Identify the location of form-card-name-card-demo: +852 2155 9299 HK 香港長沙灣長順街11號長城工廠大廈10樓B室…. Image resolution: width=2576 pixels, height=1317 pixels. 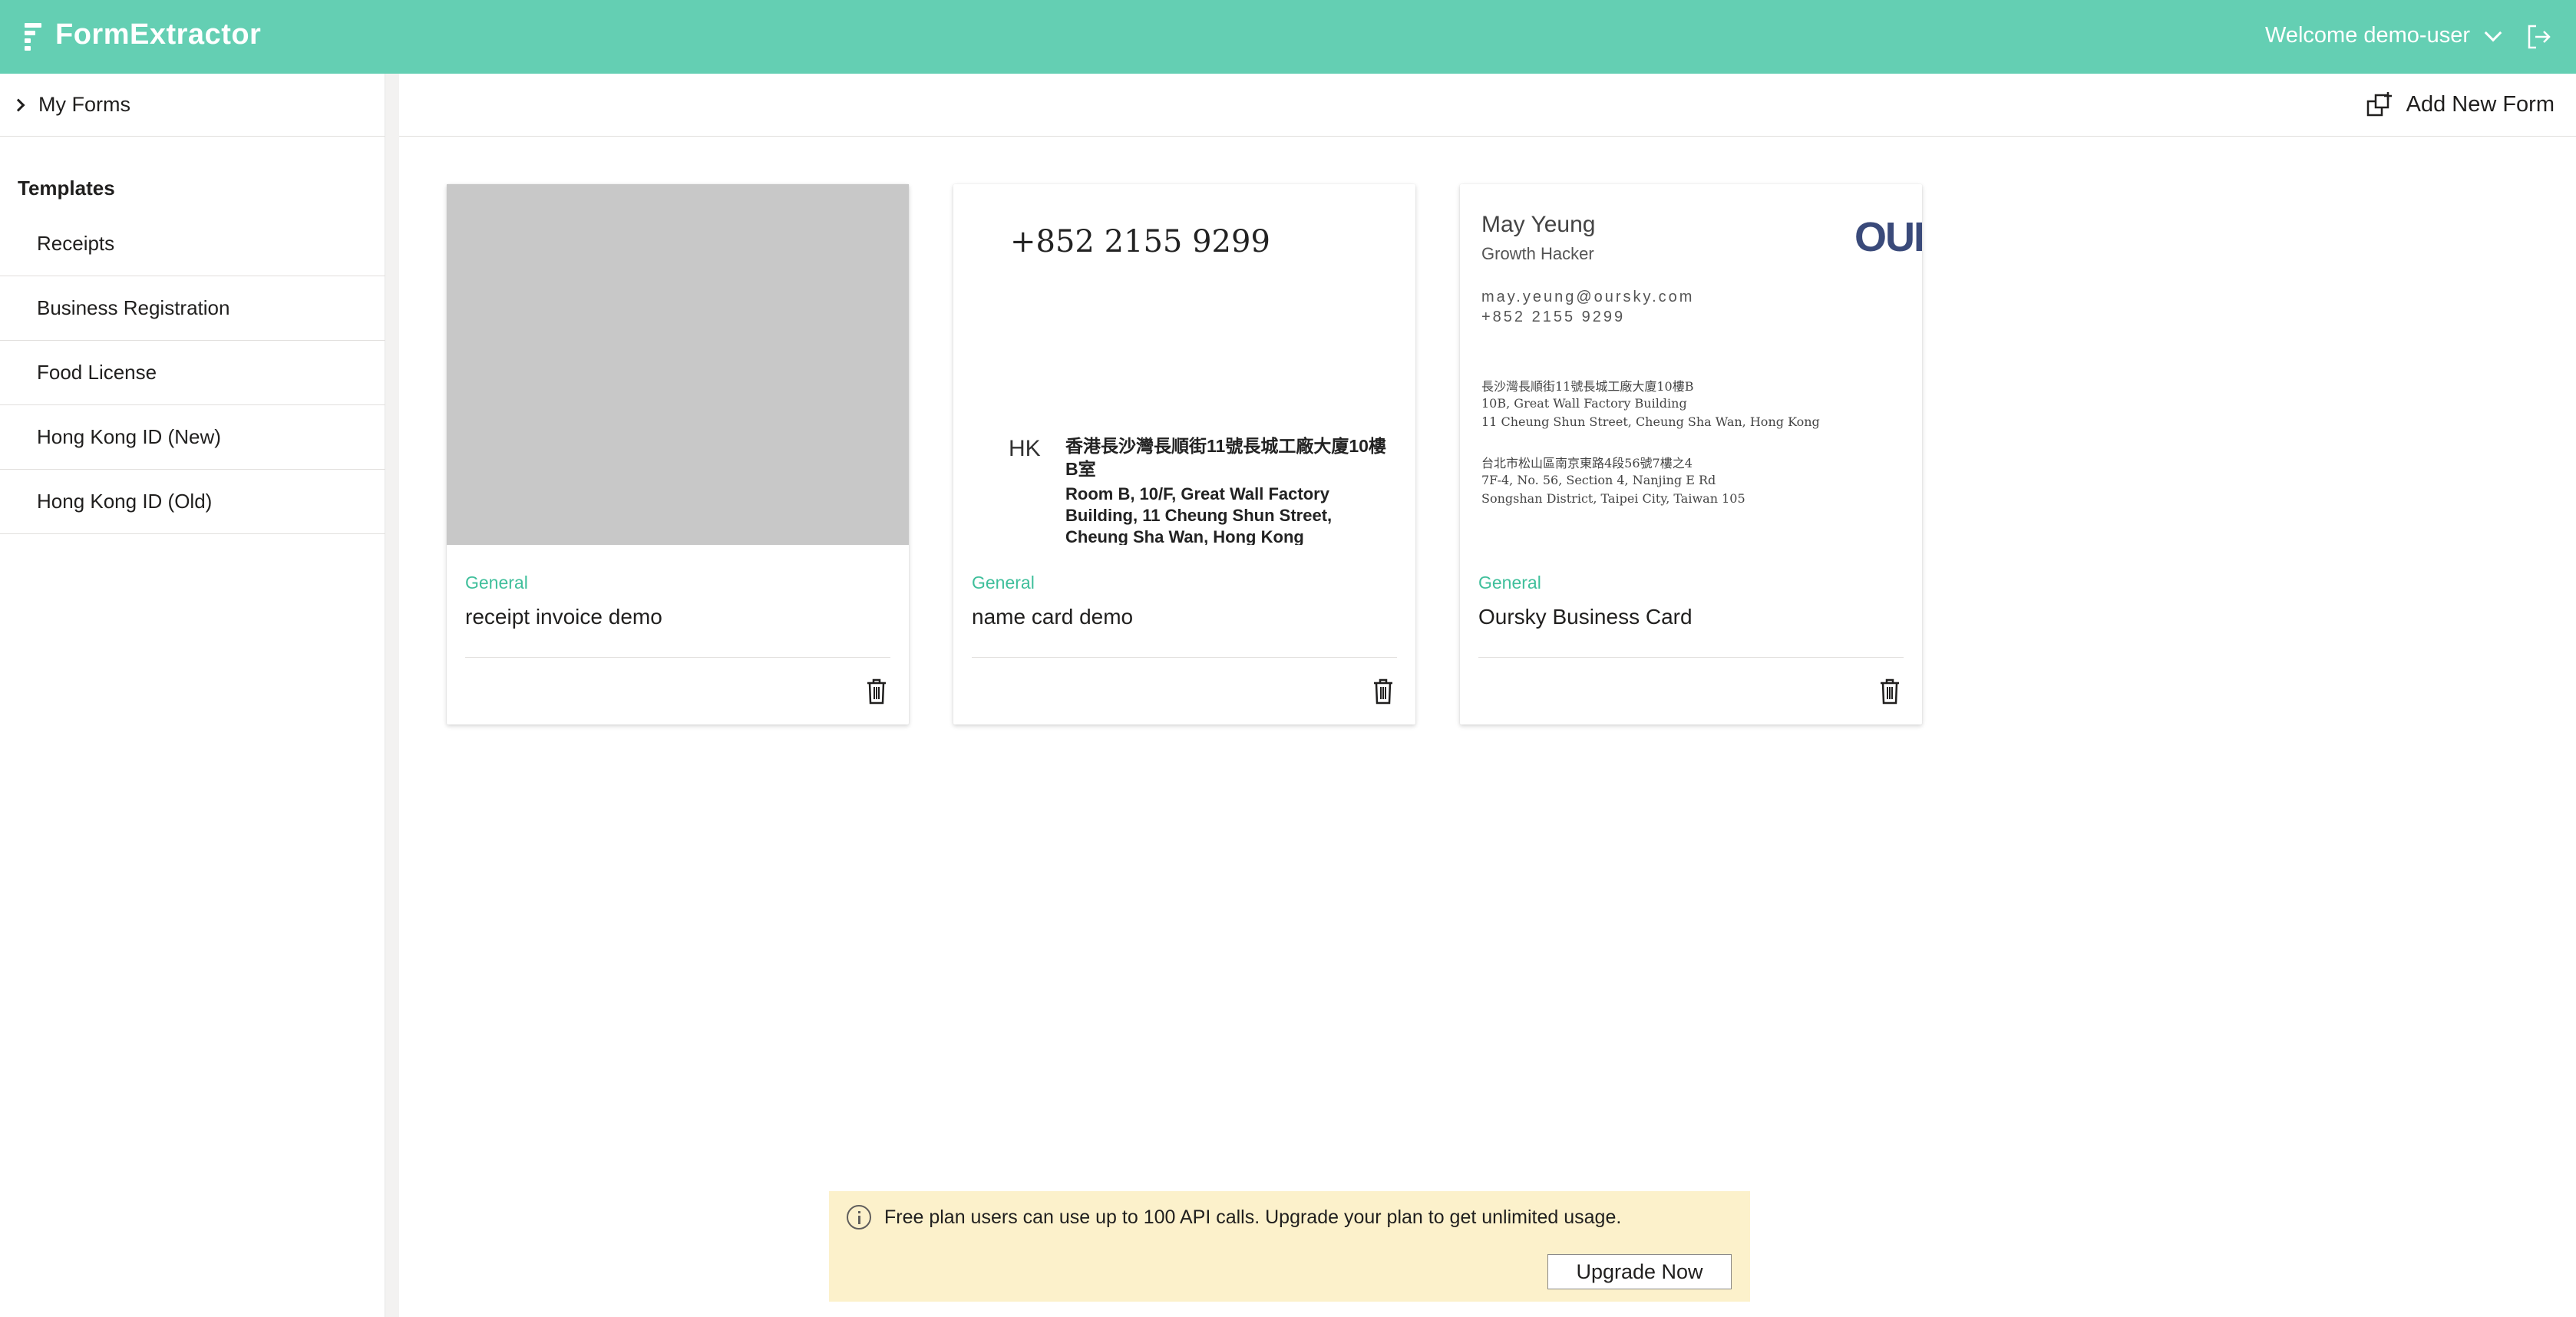
(1184, 455).